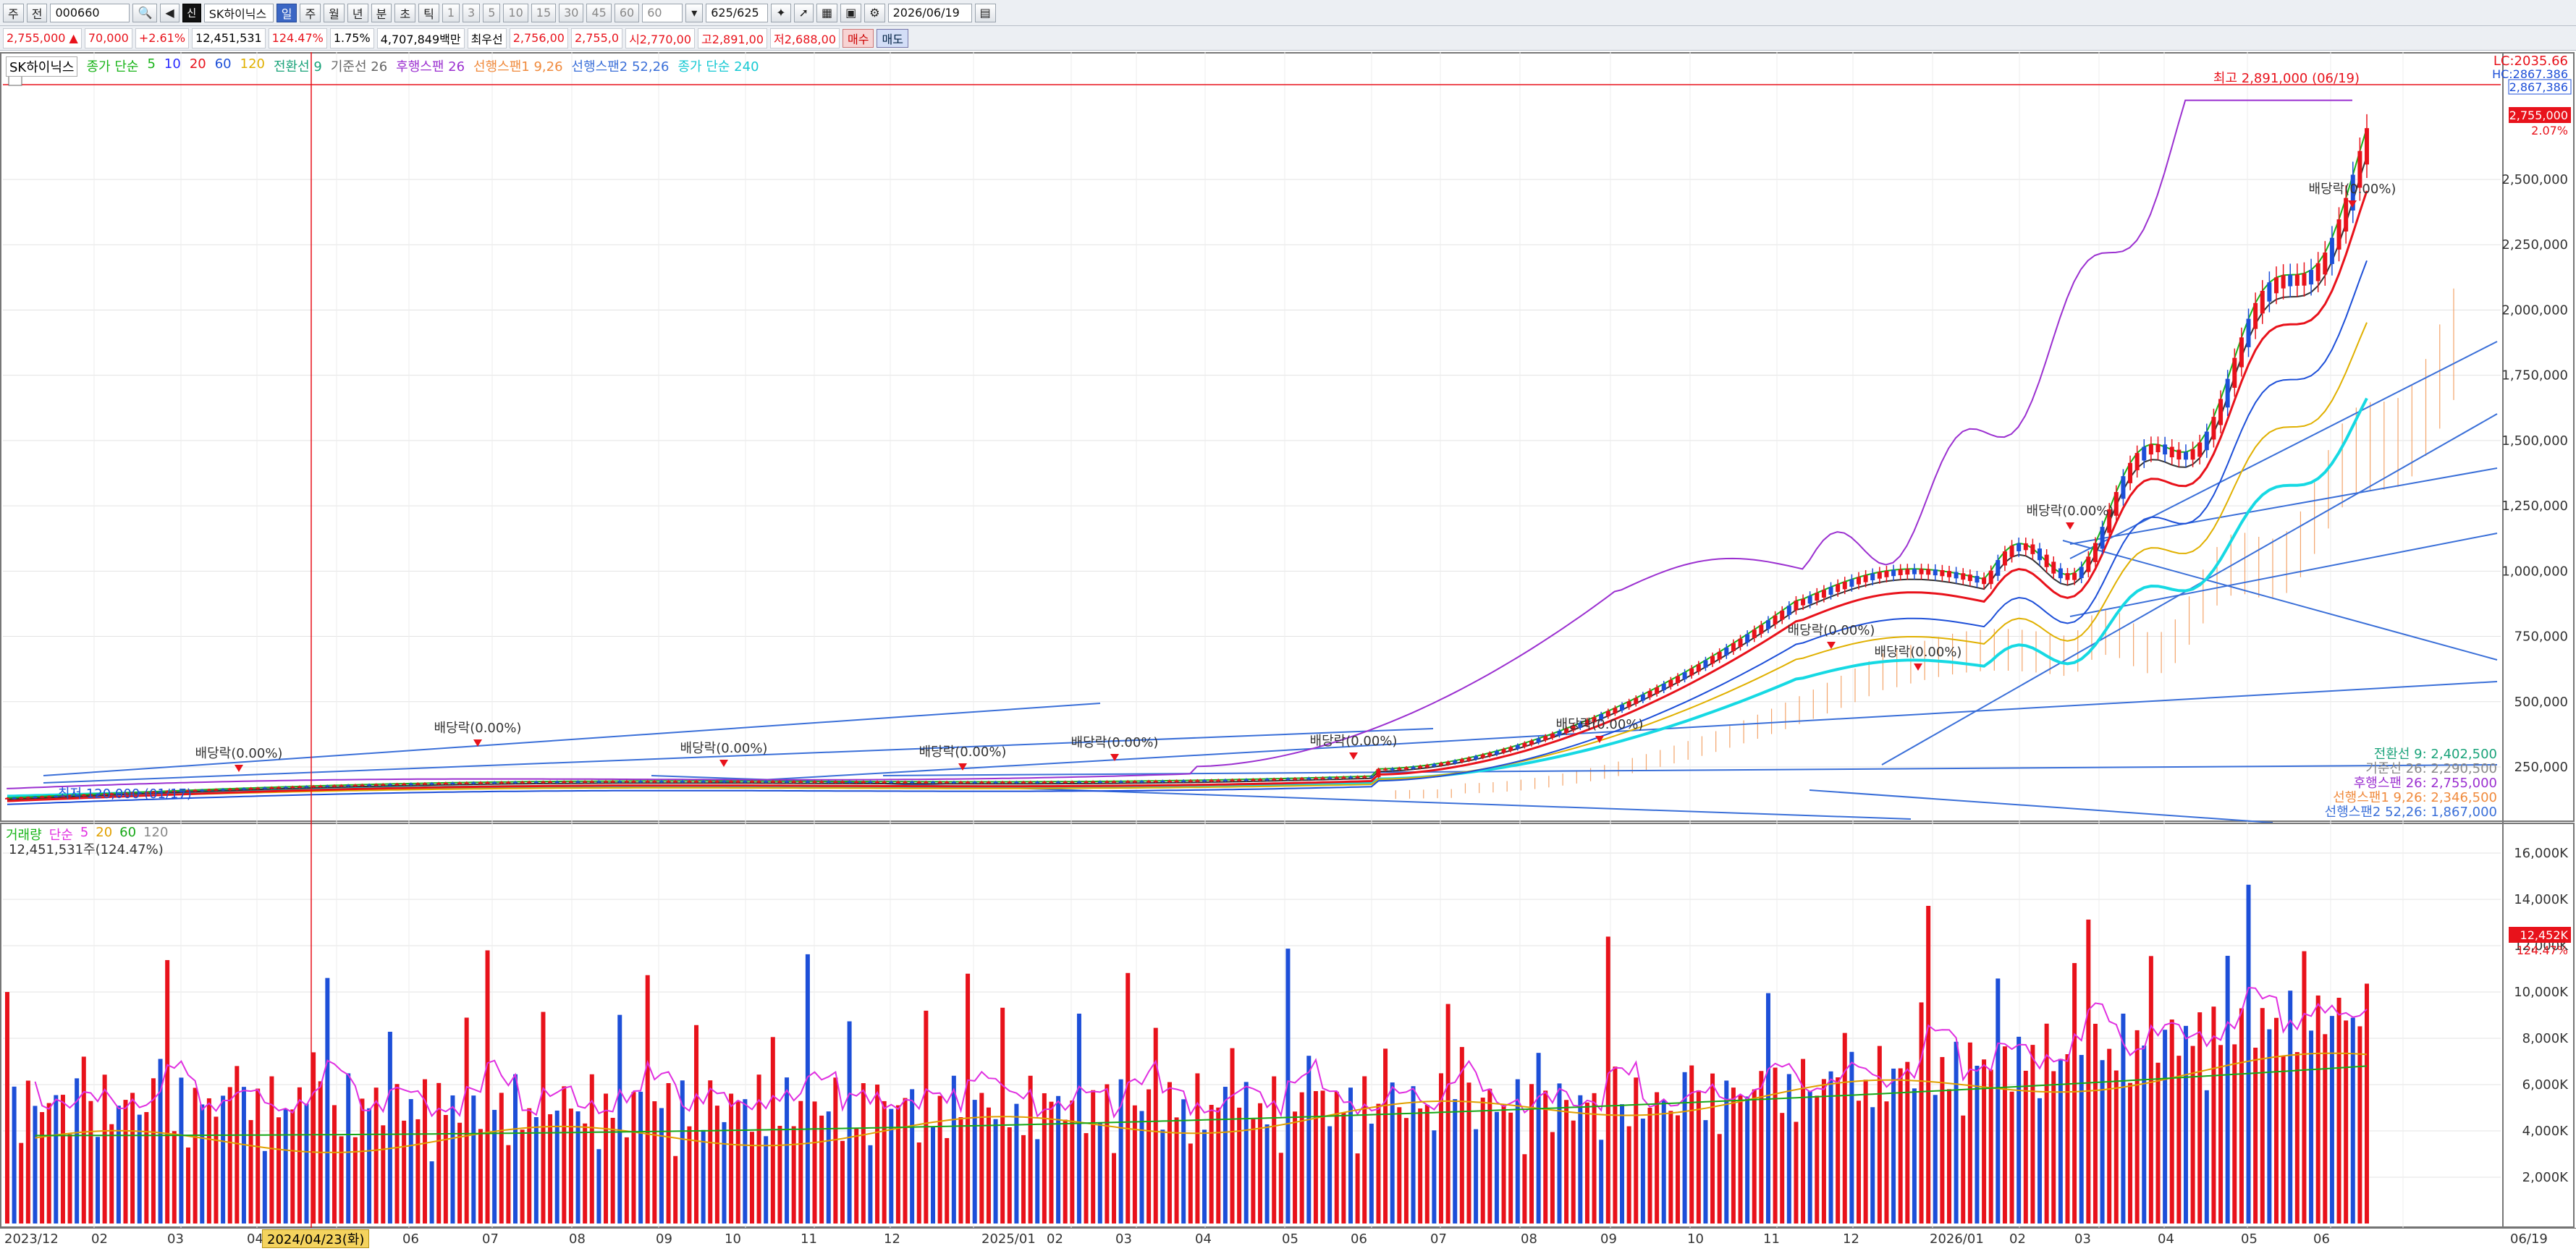 This screenshot has width=2576, height=1251. Describe the element at coordinates (381, 12) in the screenshot. I see `tab-period-minute: 분` at that location.